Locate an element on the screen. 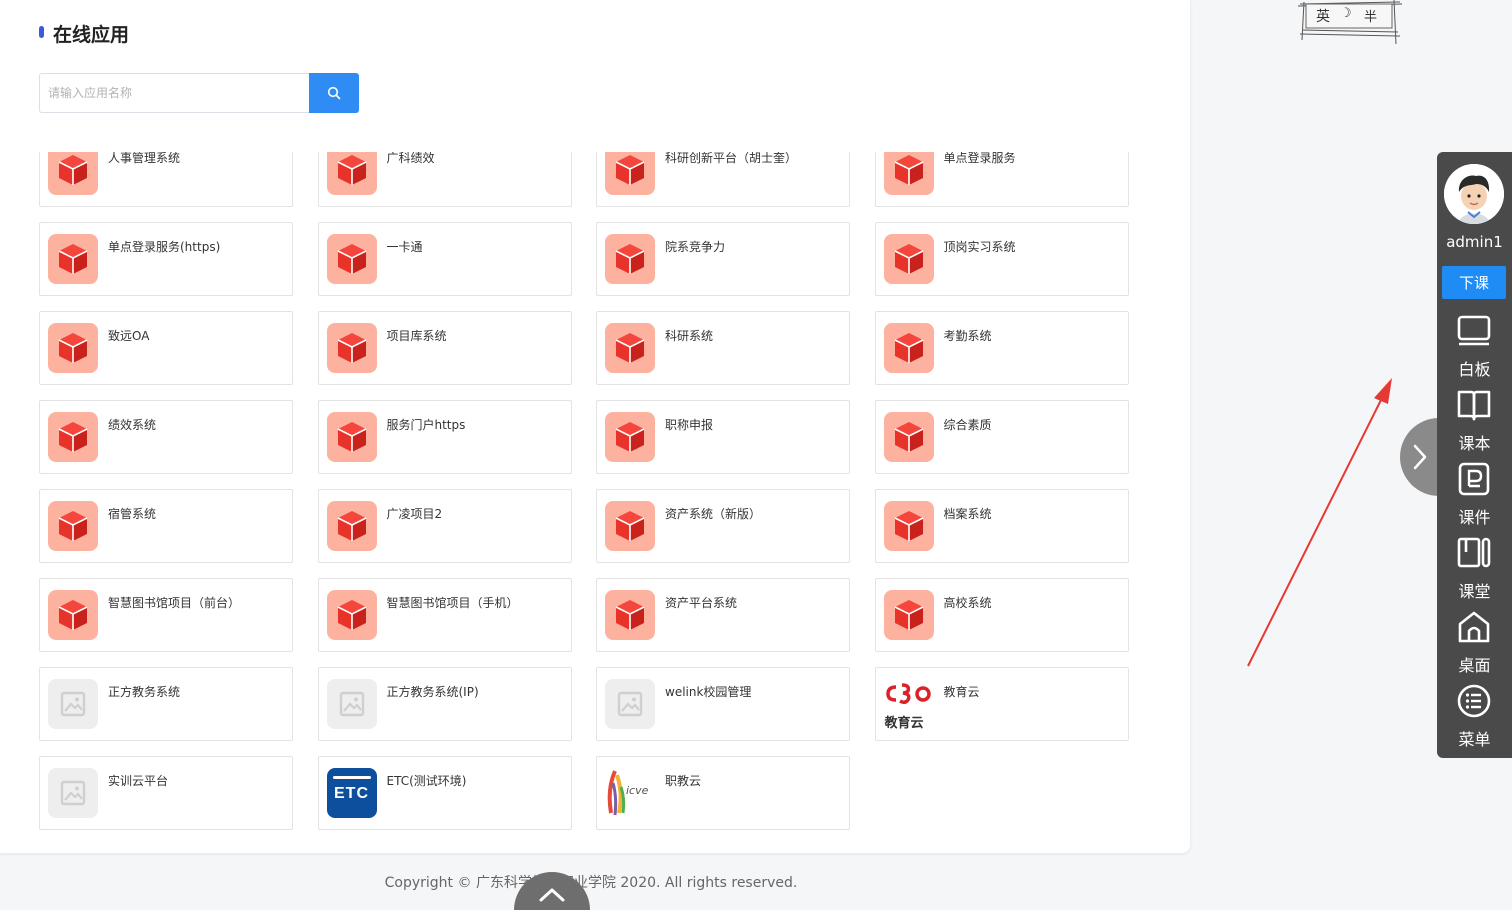  app-card-label: 资产系统（新版） is located at coordinates (713, 514).